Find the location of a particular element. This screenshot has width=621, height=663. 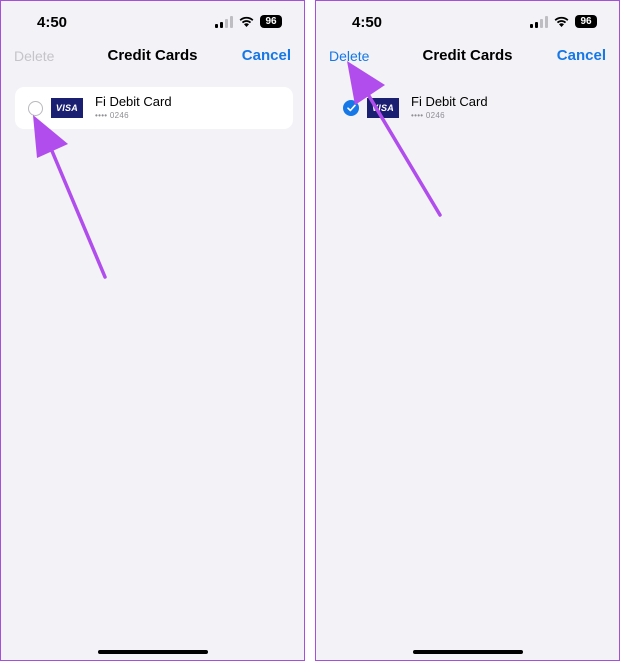

checkmark-icon is located at coordinates (351, 108).